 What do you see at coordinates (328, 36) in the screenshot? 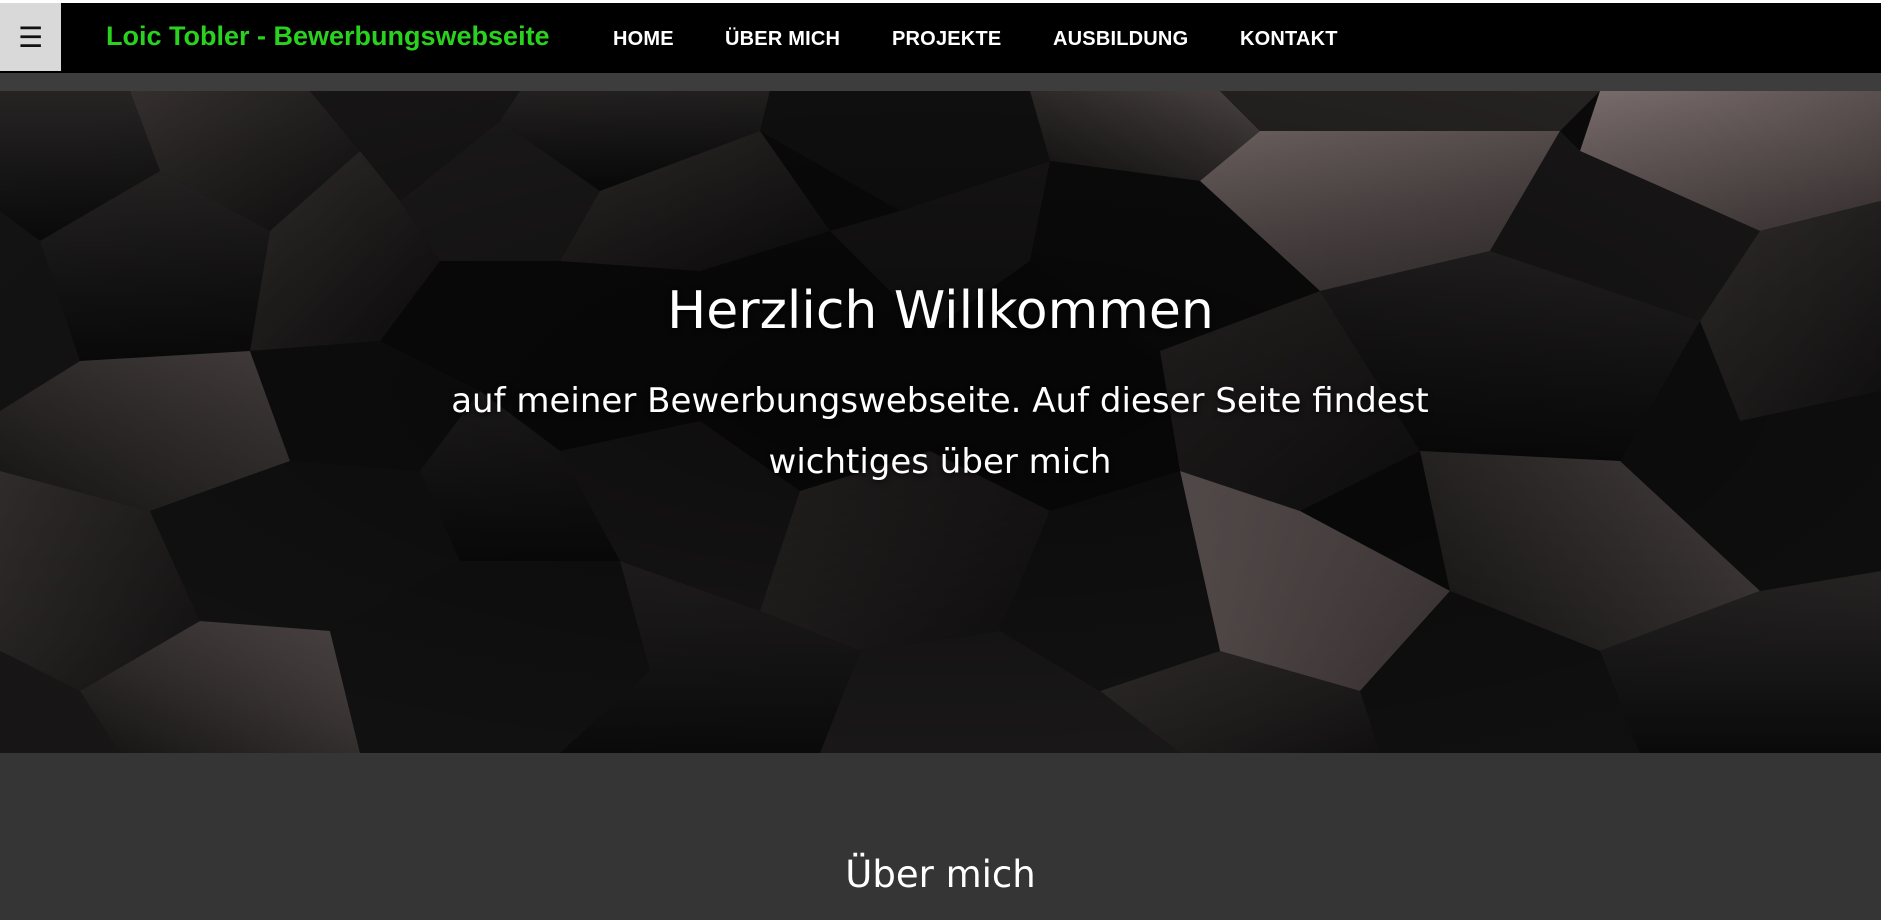
I see `site-title: Loic Tobler - Bewerbungswebseite` at bounding box center [328, 36].